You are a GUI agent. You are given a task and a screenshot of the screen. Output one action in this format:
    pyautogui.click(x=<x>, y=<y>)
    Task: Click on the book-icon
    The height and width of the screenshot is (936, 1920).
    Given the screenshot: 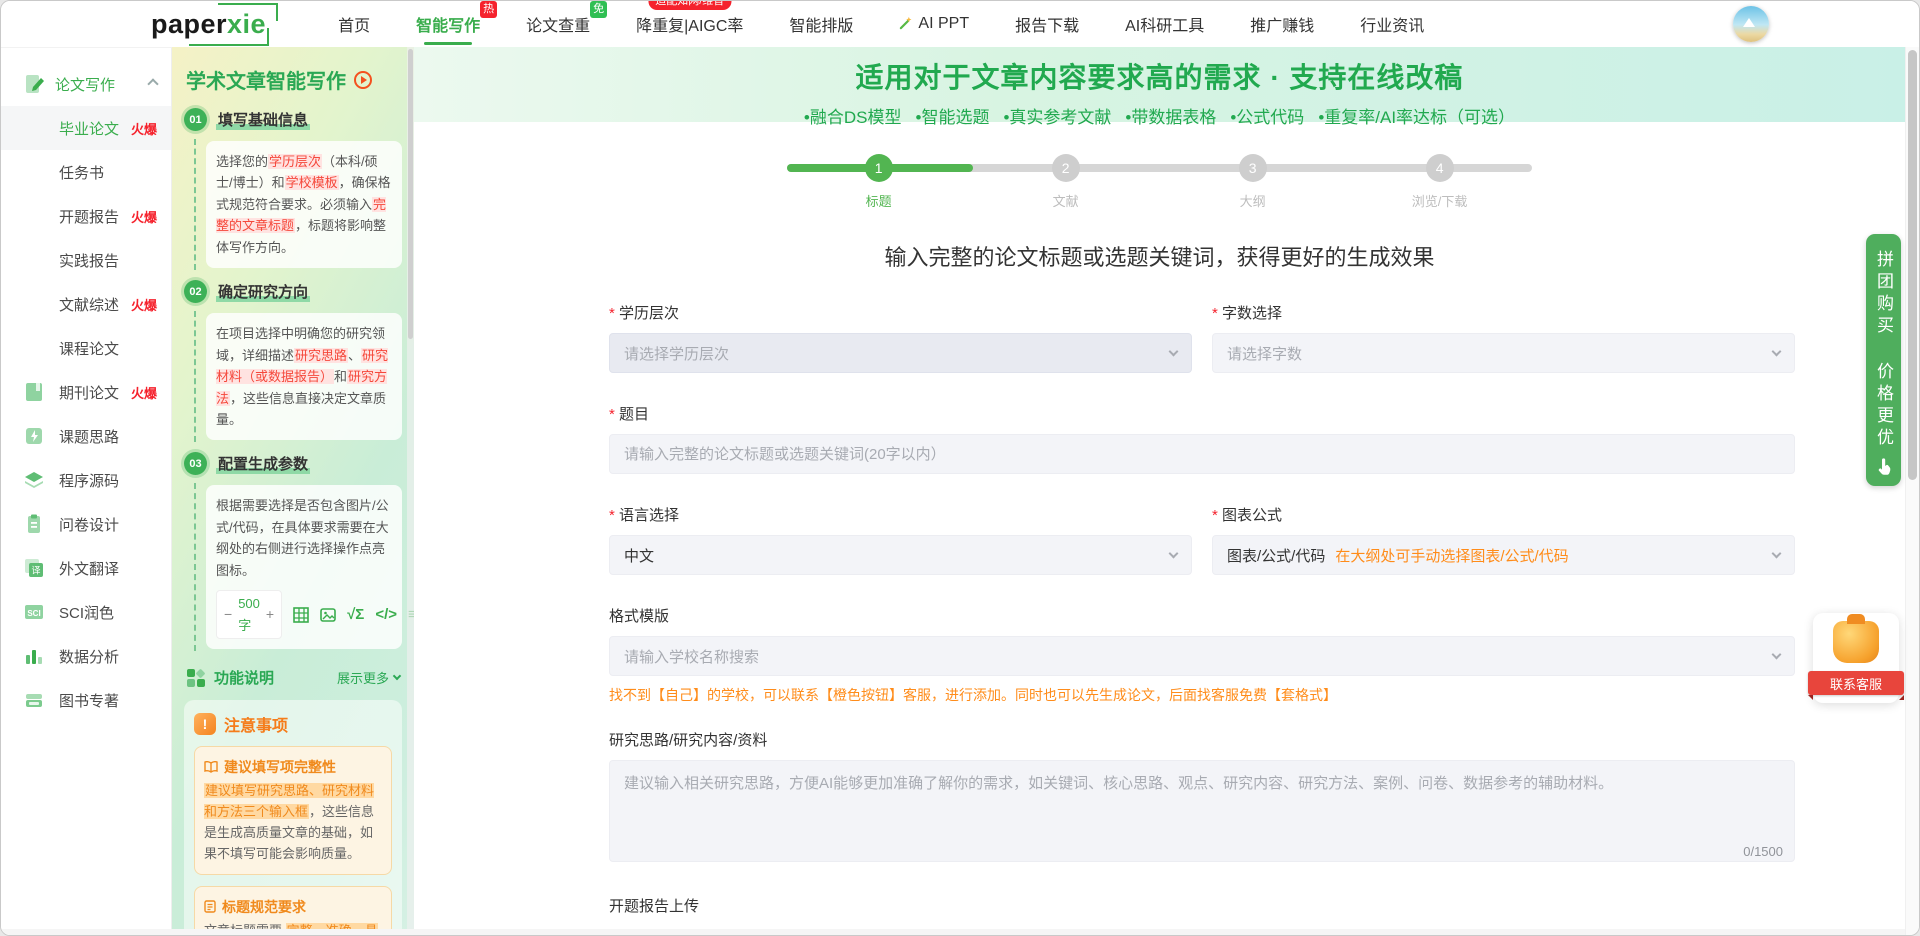 What is the action you would take?
    pyautogui.click(x=34, y=700)
    